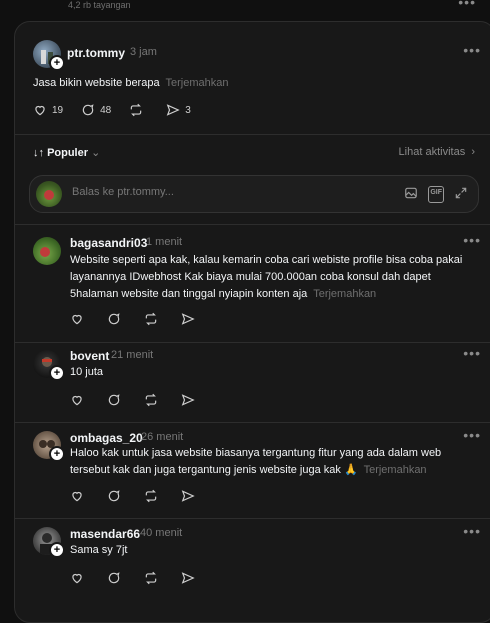  What do you see at coordinates (47, 251) in the screenshot?
I see `avatar` at bounding box center [47, 251].